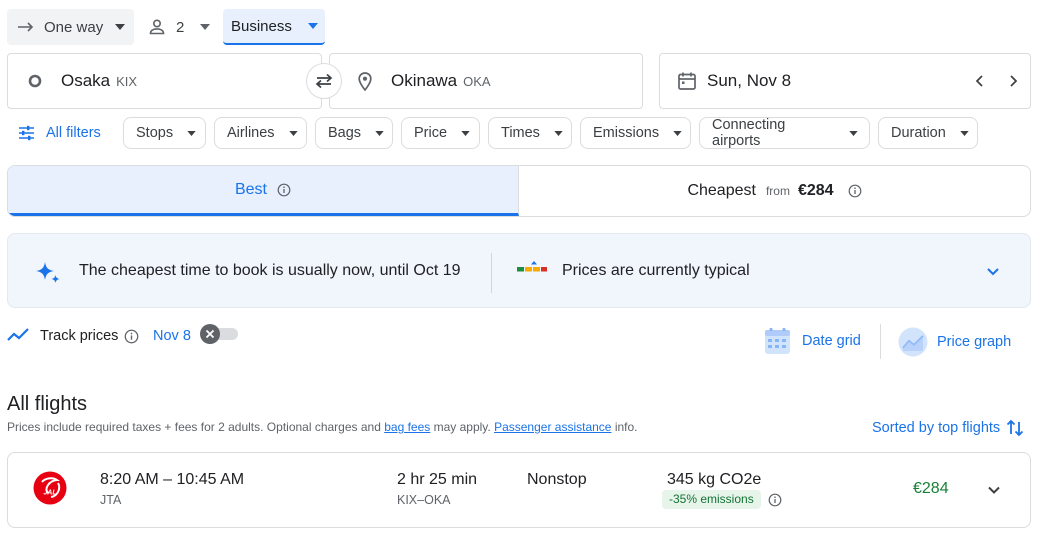  I want to click on trend-line-icon, so click(19, 335).